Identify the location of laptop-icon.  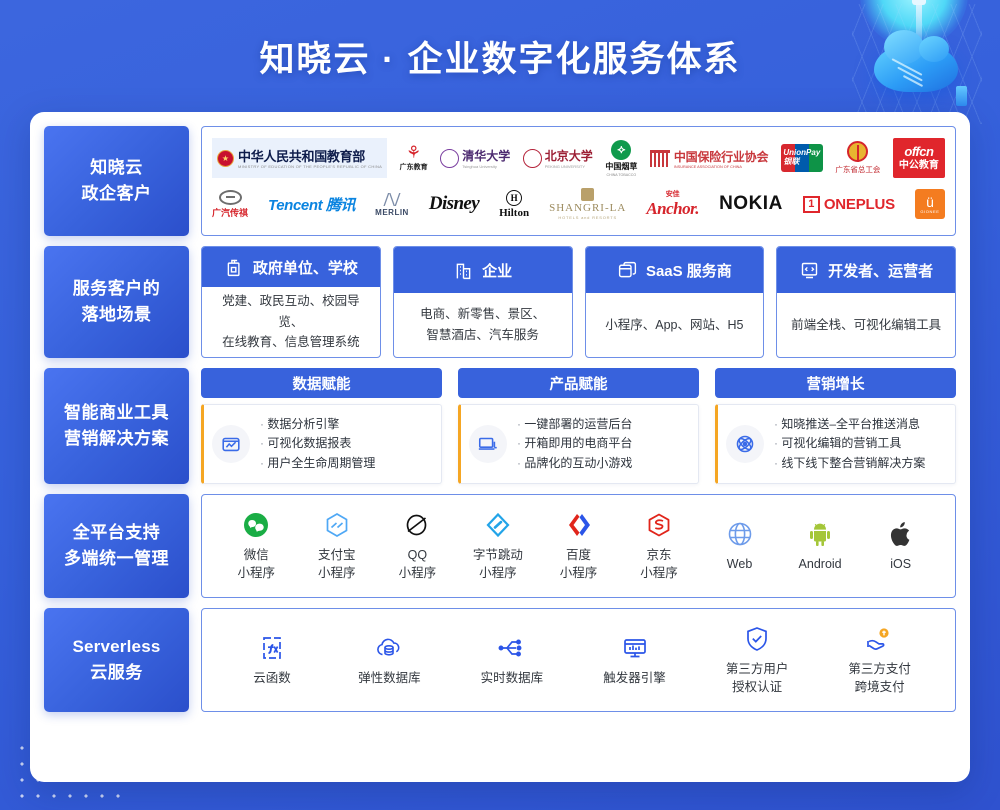
(488, 444).